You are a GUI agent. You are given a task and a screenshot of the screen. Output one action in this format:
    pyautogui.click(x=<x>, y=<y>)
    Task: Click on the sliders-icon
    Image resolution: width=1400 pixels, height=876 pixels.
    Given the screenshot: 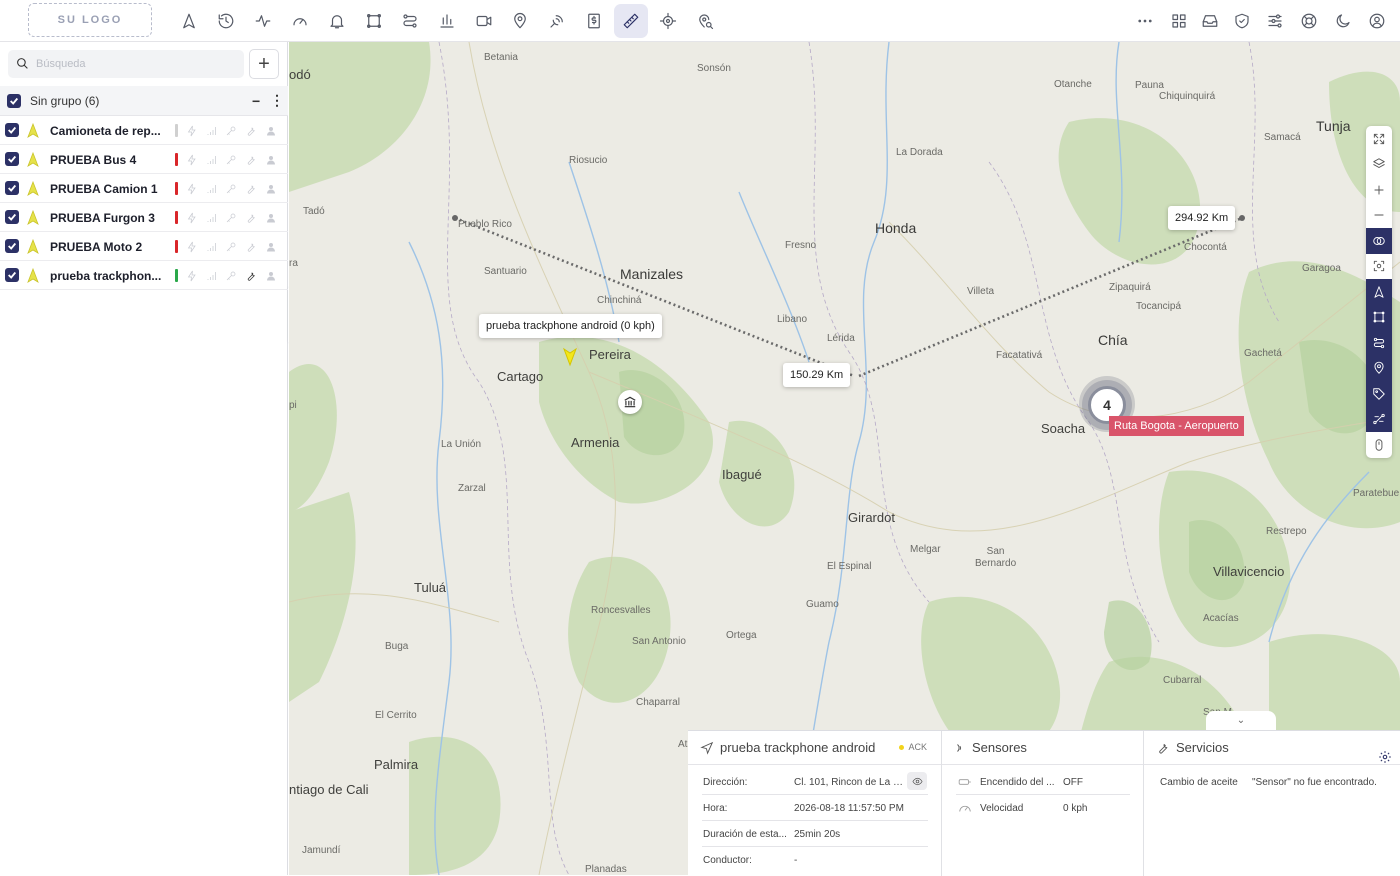 What is the action you would take?
    pyautogui.click(x=1275, y=21)
    